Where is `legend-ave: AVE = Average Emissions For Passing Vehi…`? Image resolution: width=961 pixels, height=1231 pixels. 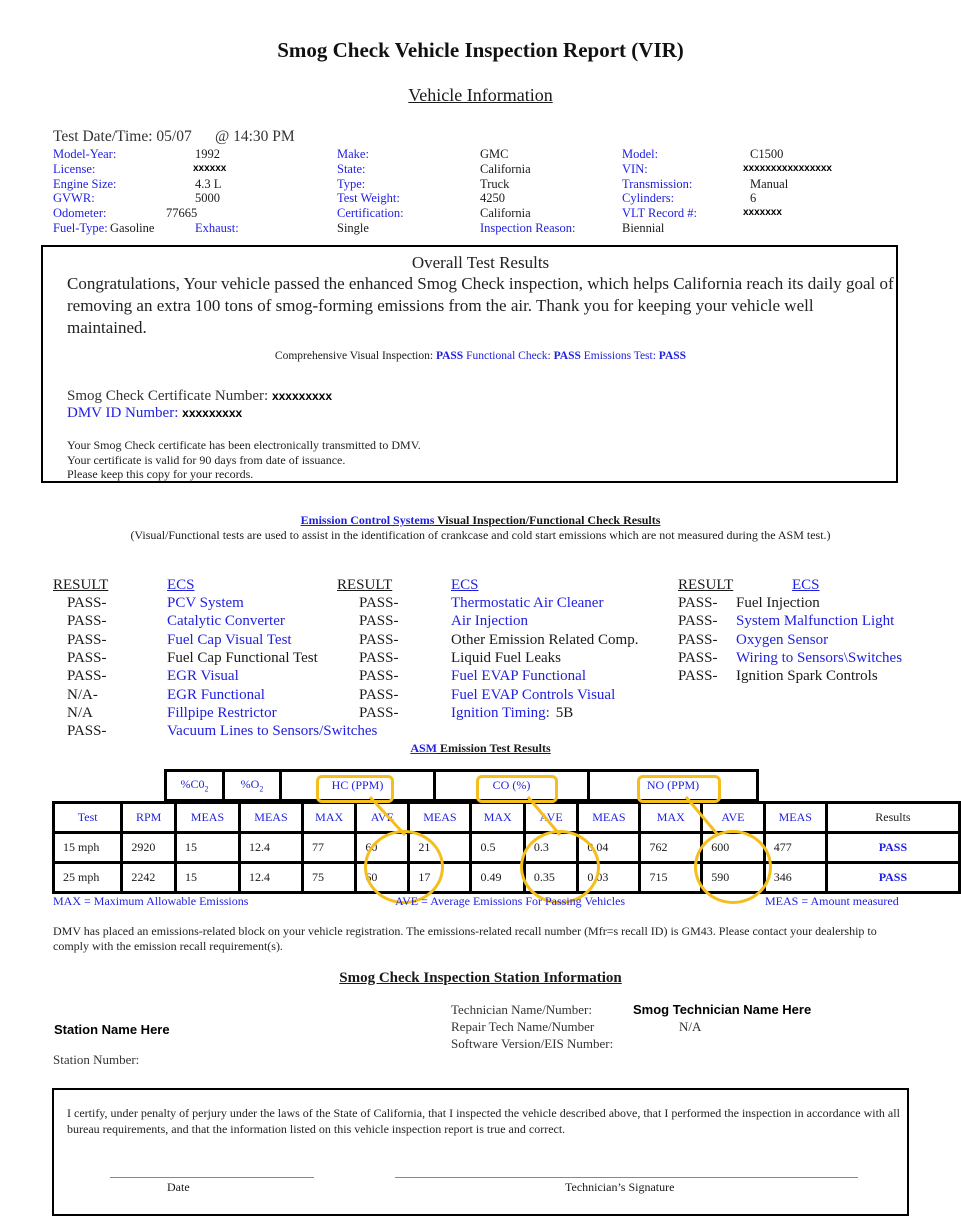 legend-ave: AVE = Average Emissions For Passing Vehi… is located at coordinates (510, 901).